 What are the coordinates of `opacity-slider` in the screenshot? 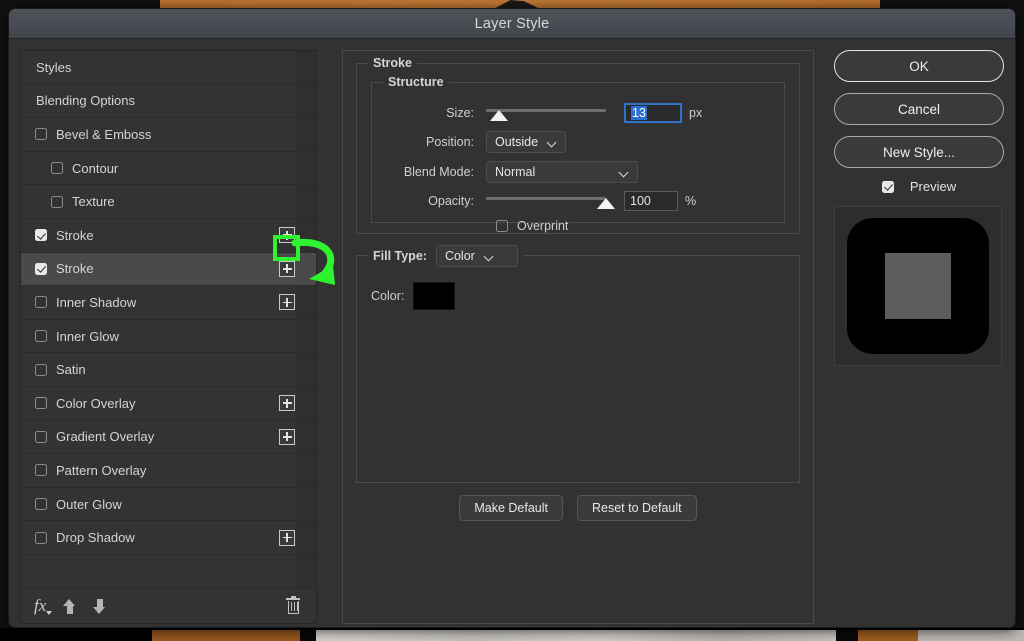 It's located at (550, 201).